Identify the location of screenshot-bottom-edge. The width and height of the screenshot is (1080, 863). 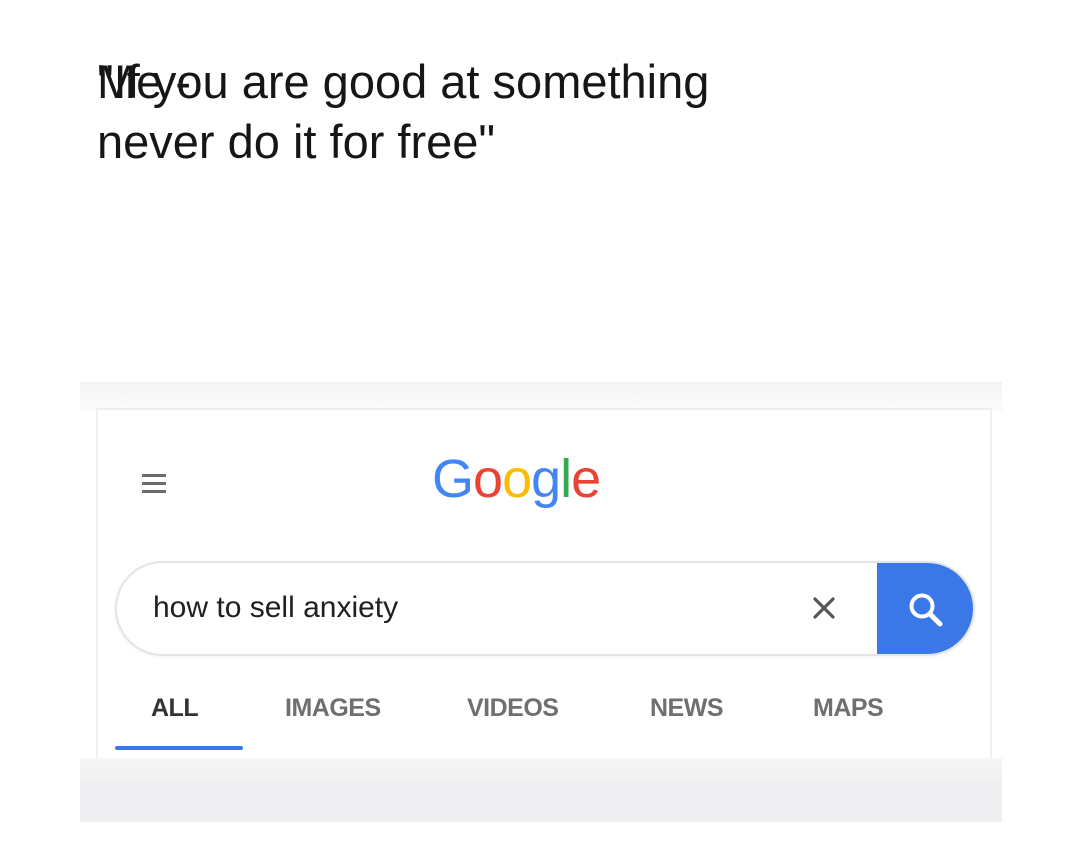
(541, 769).